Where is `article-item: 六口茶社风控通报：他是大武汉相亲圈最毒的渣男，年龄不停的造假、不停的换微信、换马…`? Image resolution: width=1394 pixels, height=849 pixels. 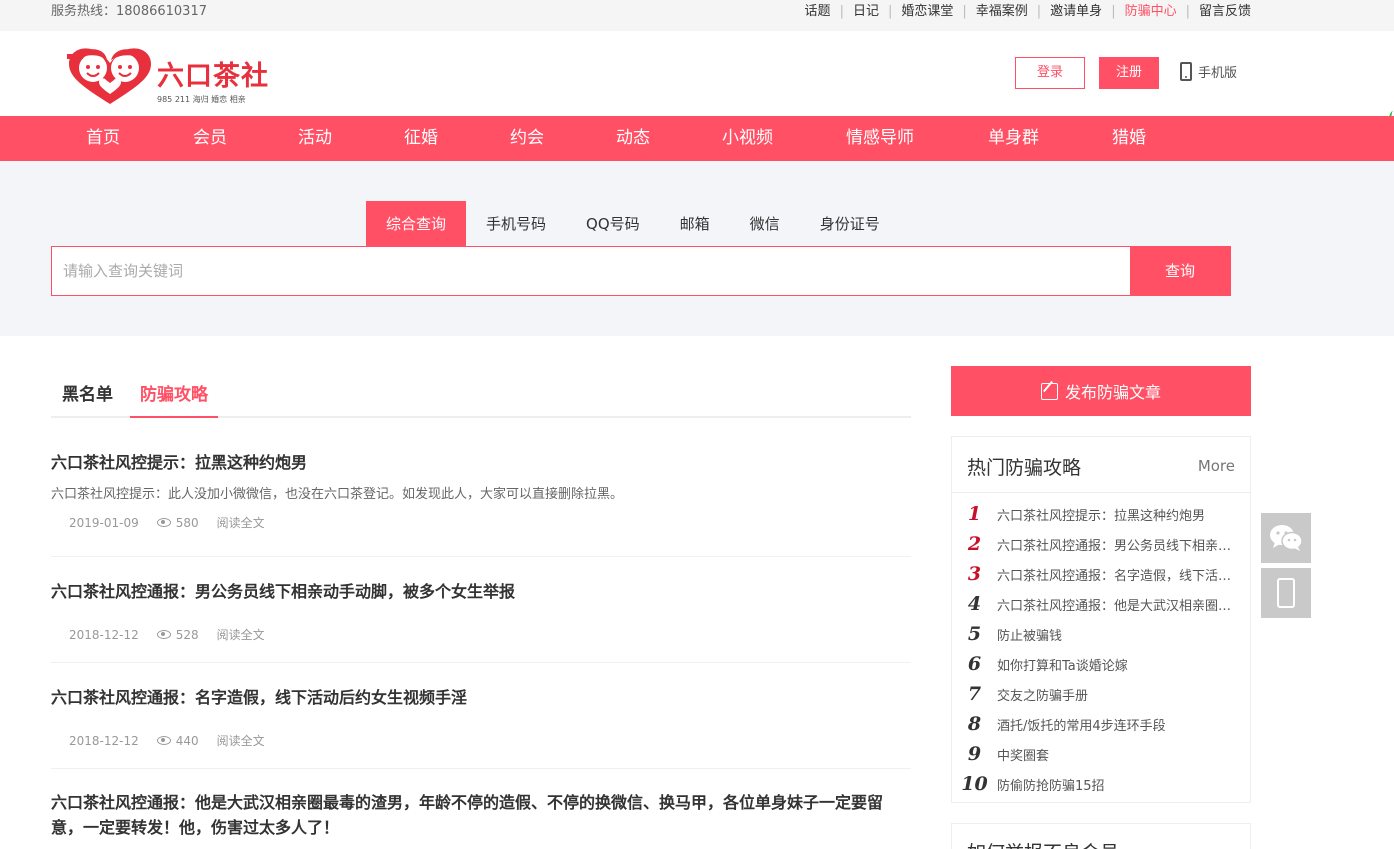 article-item: 六口茶社风控通报：他是大武汉相亲圈最毒的渣男，年龄不停的造假、不停的换微信、换马… is located at coordinates (481, 819).